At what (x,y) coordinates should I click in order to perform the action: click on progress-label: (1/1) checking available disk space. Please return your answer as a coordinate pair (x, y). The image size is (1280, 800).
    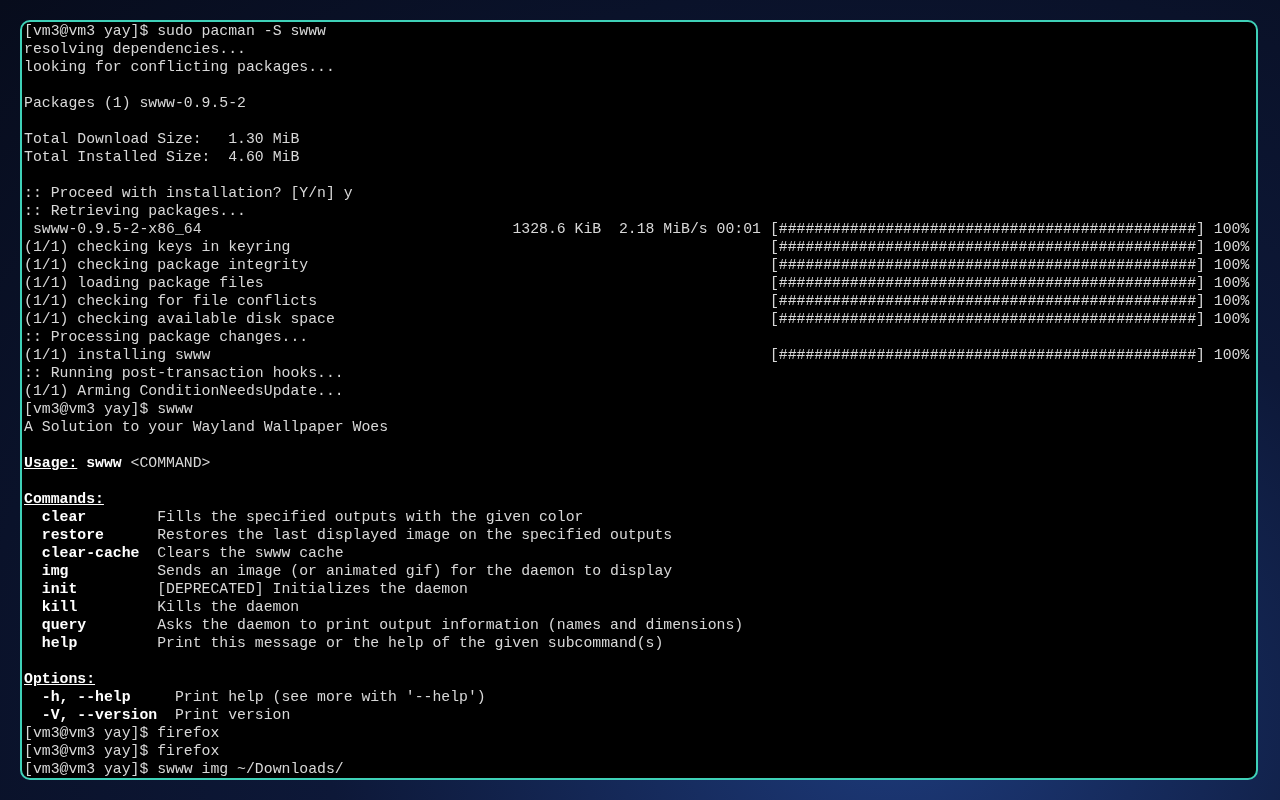
    Looking at the image, I should click on (179, 319).